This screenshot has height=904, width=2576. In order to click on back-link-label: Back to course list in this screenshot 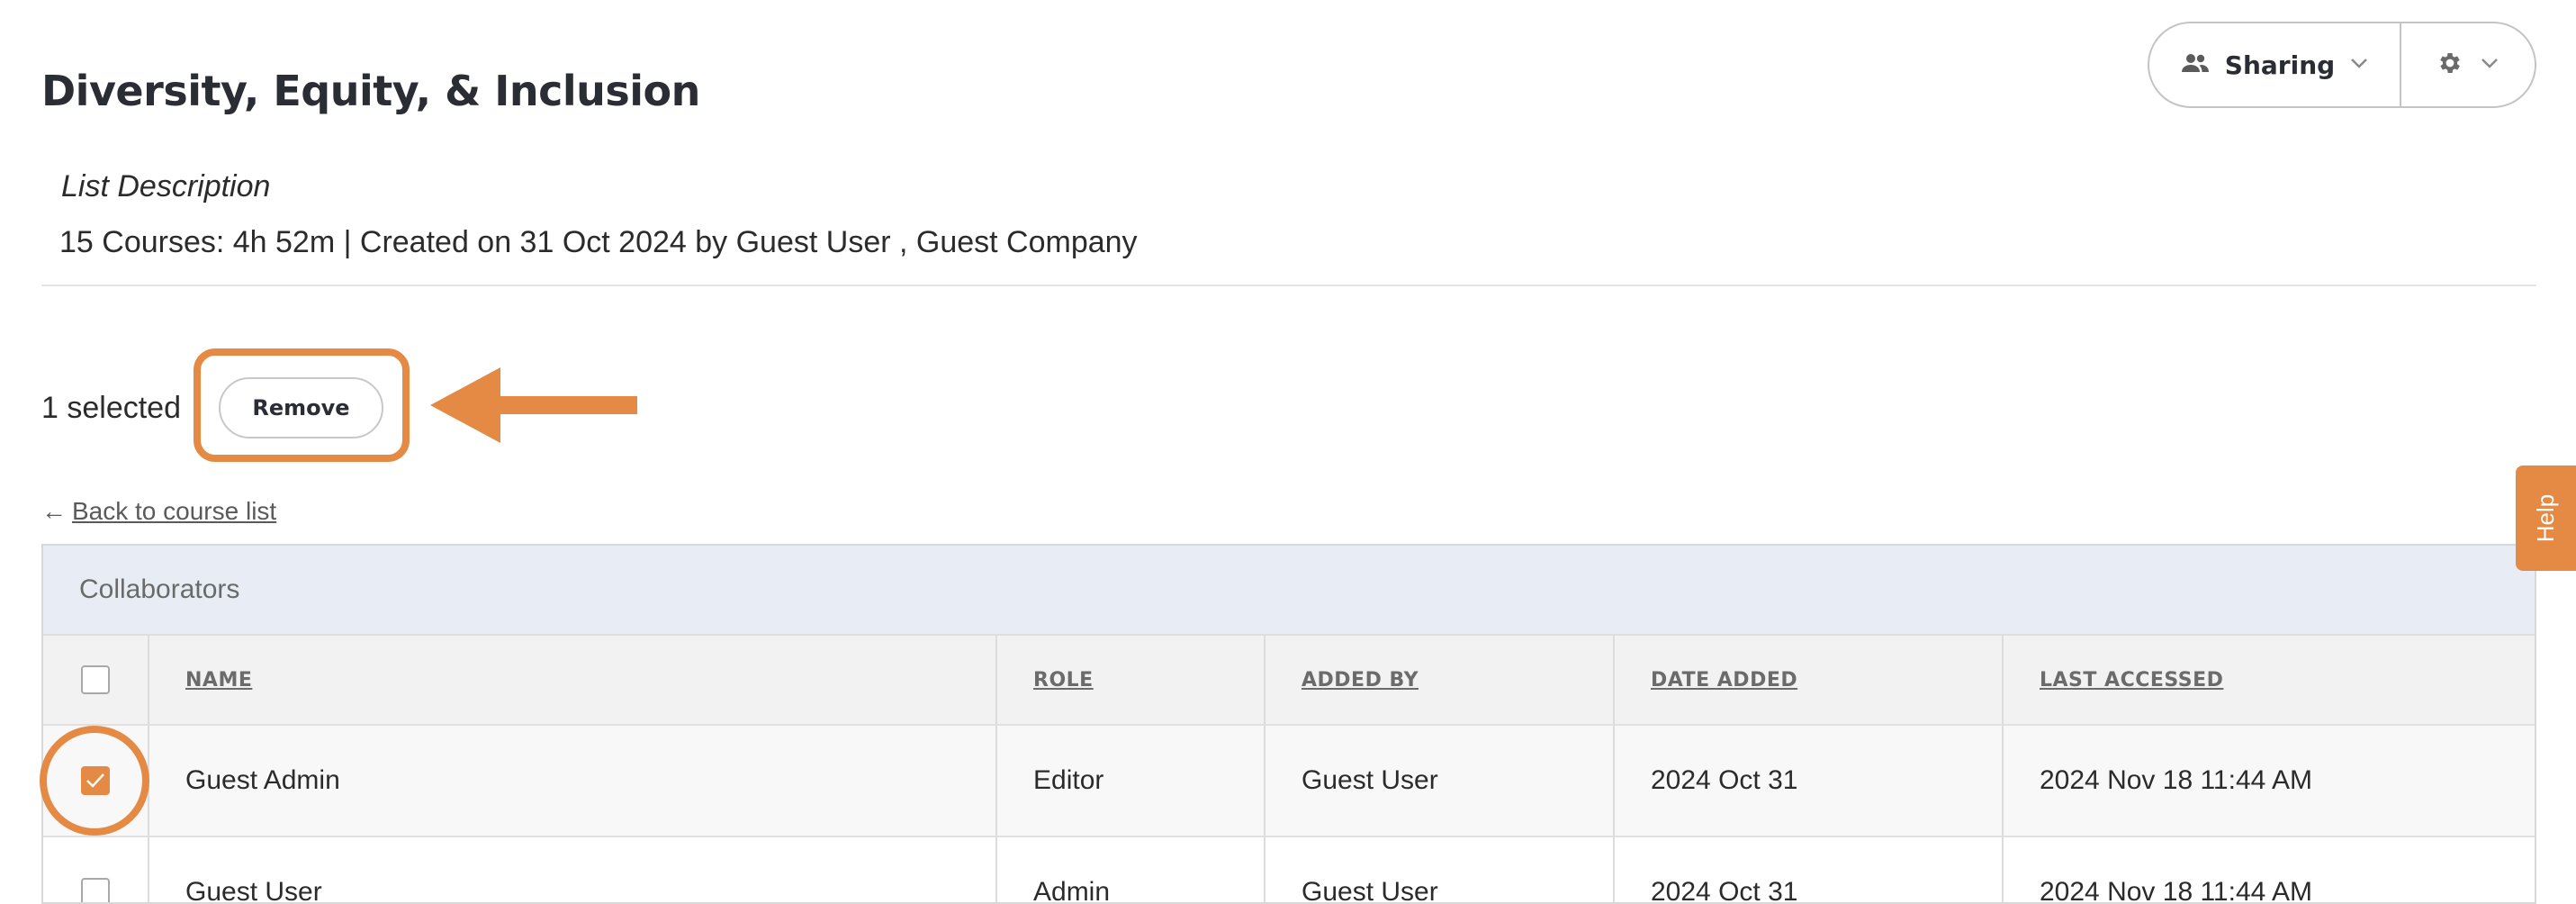, I will do `click(174, 511)`.